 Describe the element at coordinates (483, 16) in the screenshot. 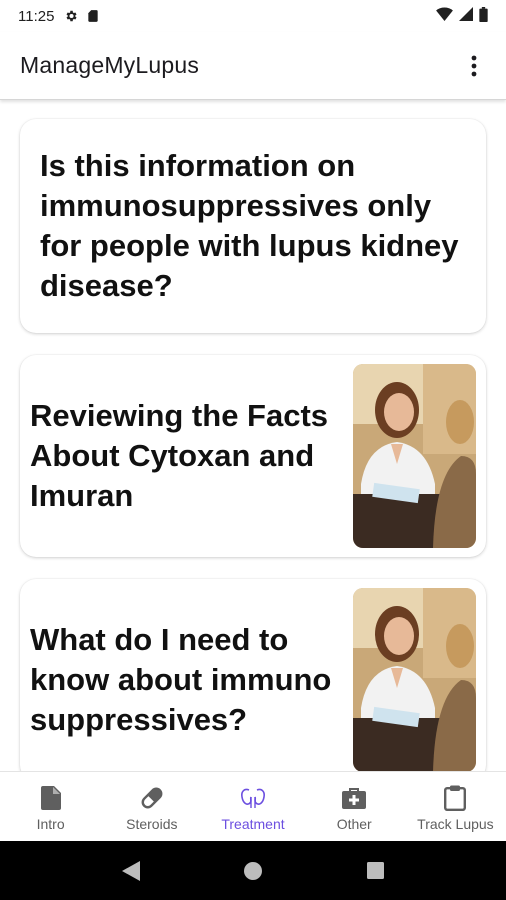

I see `battery-icon` at that location.